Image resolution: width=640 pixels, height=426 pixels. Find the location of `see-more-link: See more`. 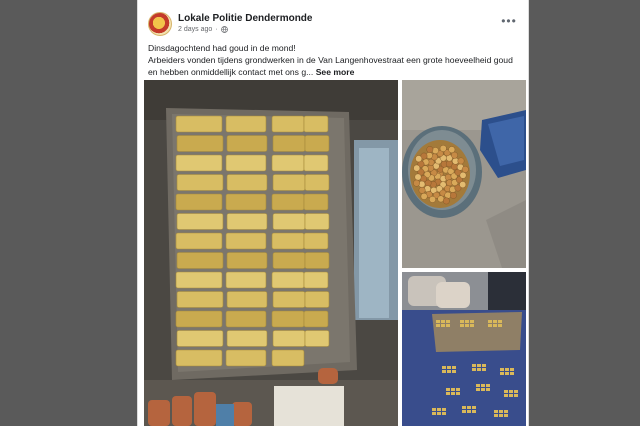

see-more-link: See more is located at coordinates (335, 72).